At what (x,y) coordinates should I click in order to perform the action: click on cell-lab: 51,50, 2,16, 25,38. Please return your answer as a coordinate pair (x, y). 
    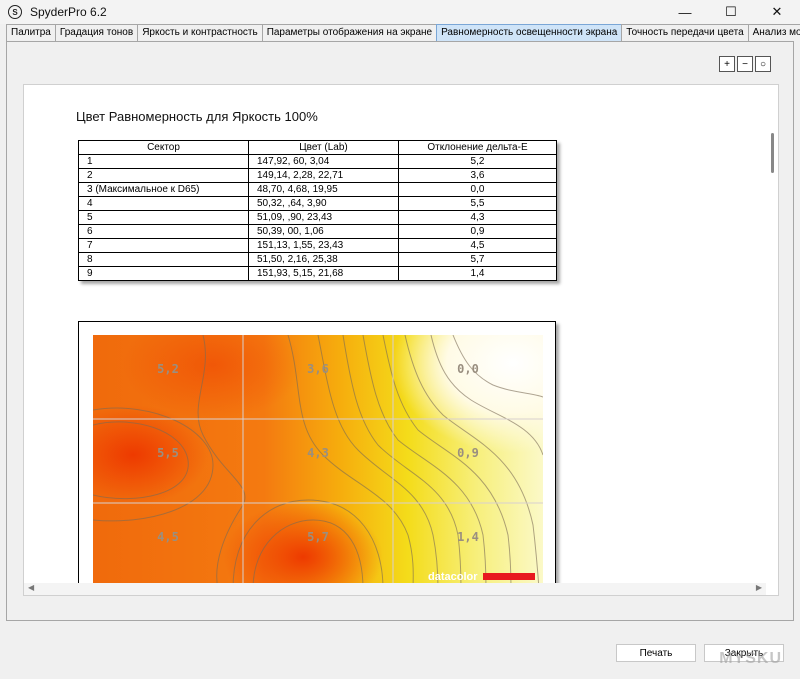
    Looking at the image, I should click on (323, 259).